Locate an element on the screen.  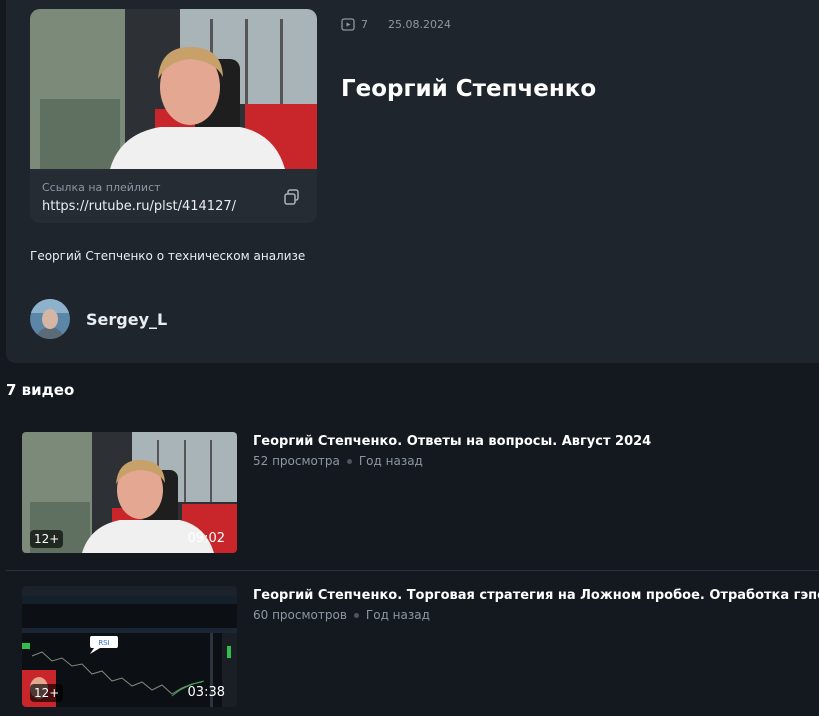
video-views: 52 просмотра is located at coordinates (296, 461).